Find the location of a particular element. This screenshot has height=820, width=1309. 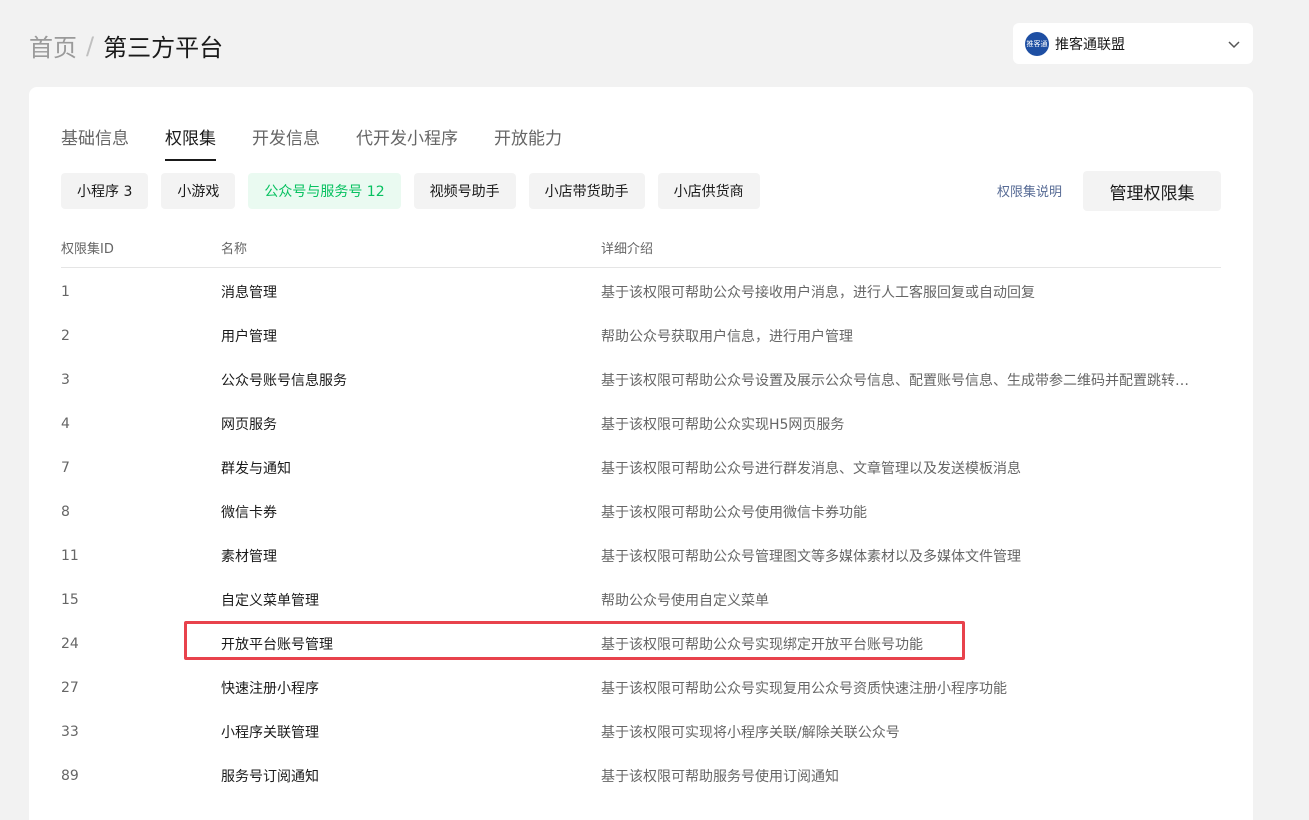

row-id: 3 is located at coordinates (65, 380).